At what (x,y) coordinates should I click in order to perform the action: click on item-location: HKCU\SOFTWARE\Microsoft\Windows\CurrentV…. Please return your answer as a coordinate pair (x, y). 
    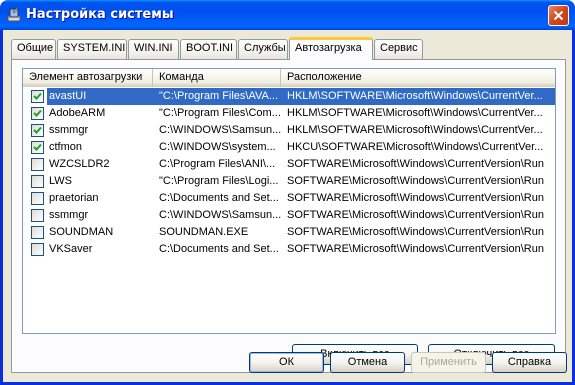
    Looking at the image, I should click on (415, 147).